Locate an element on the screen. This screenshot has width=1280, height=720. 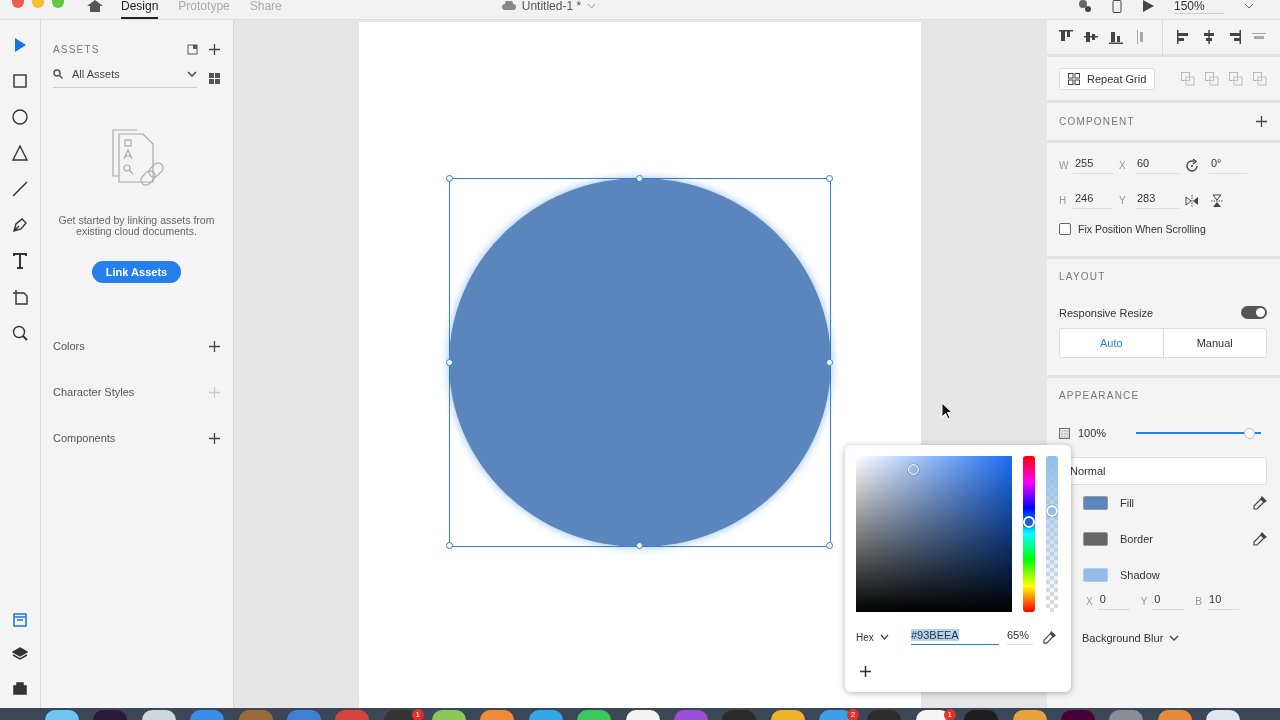
input-field: 10 is located at coordinates (1223, 601).